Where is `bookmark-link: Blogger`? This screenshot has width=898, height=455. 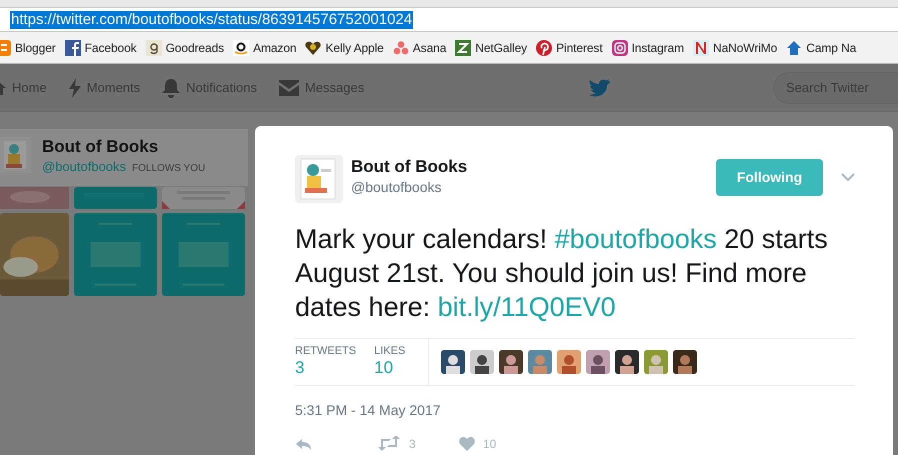 bookmark-link: Blogger is located at coordinates (28, 47).